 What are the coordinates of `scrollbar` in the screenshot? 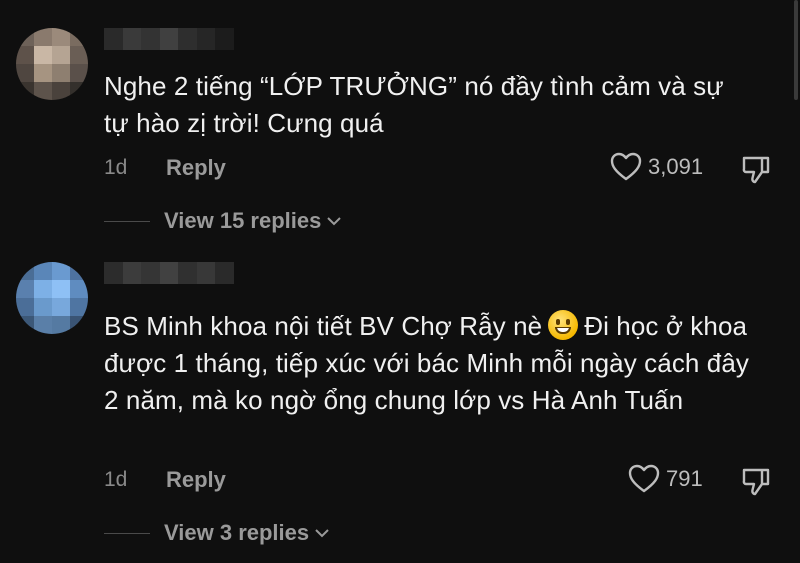 It's located at (796, 50).